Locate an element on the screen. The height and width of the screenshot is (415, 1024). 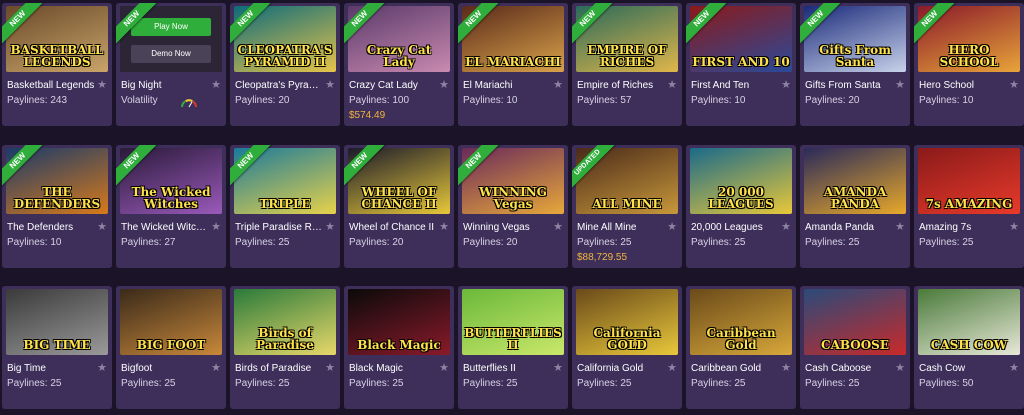
game-thumbnail: Caribbean Gold is located at coordinates (741, 322).